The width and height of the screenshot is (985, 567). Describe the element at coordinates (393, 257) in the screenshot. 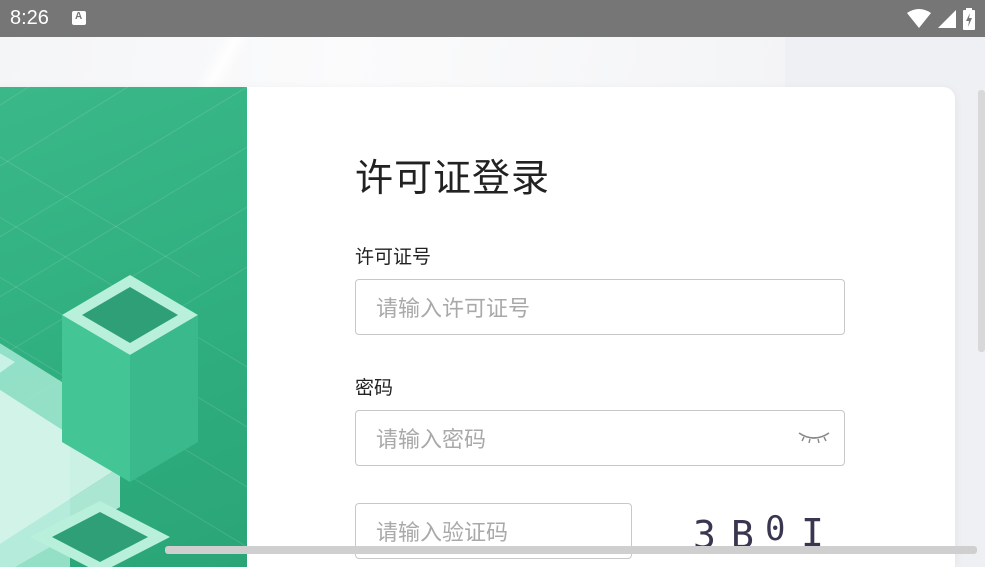

I see `license-label: 许可证号` at that location.